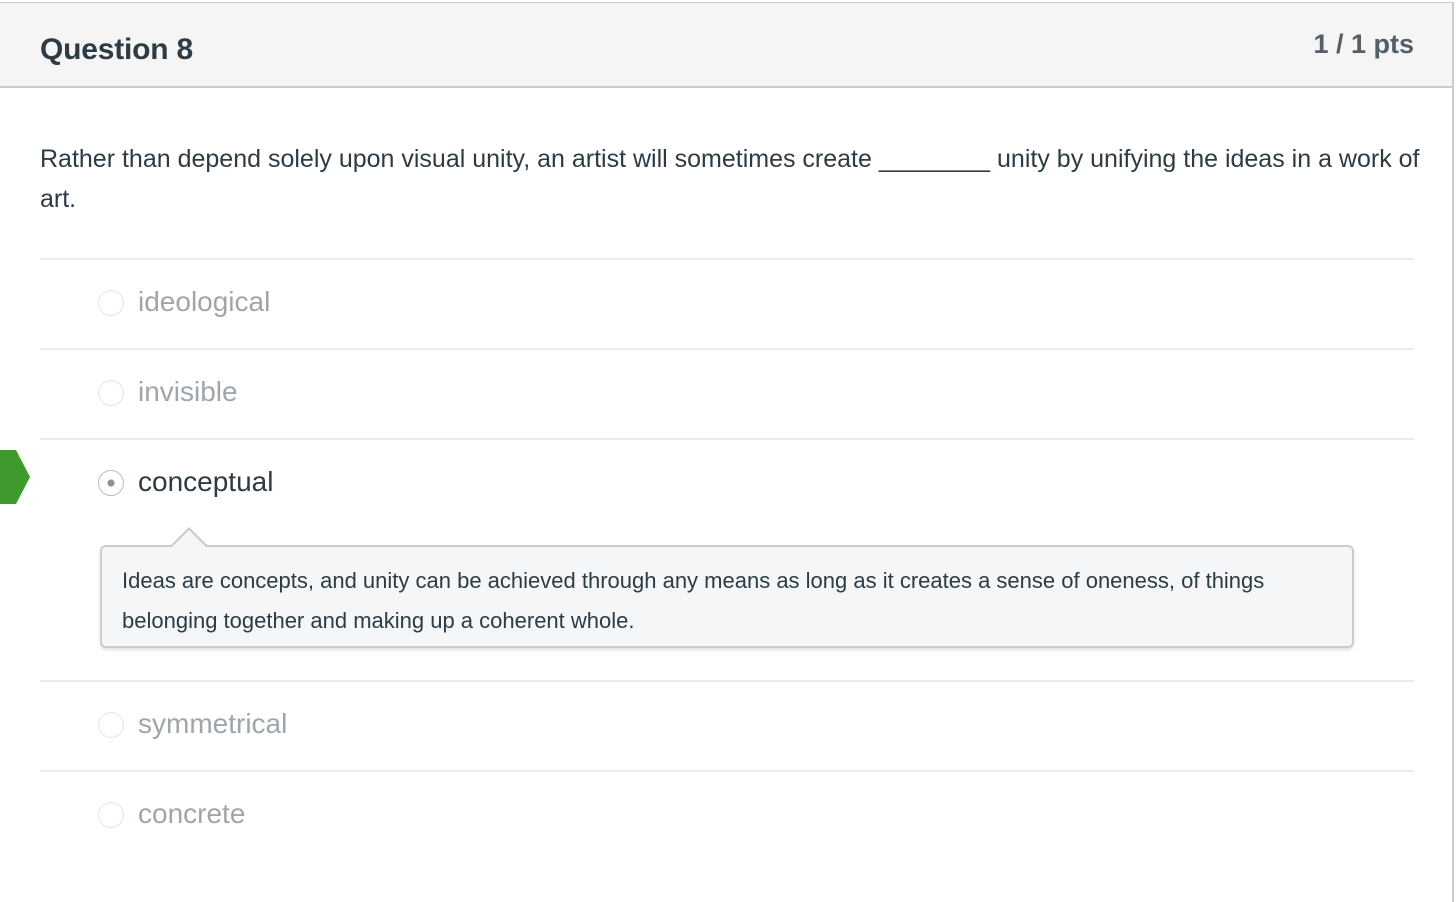  What do you see at coordinates (192, 813) in the screenshot?
I see `answer-label: concrete` at bounding box center [192, 813].